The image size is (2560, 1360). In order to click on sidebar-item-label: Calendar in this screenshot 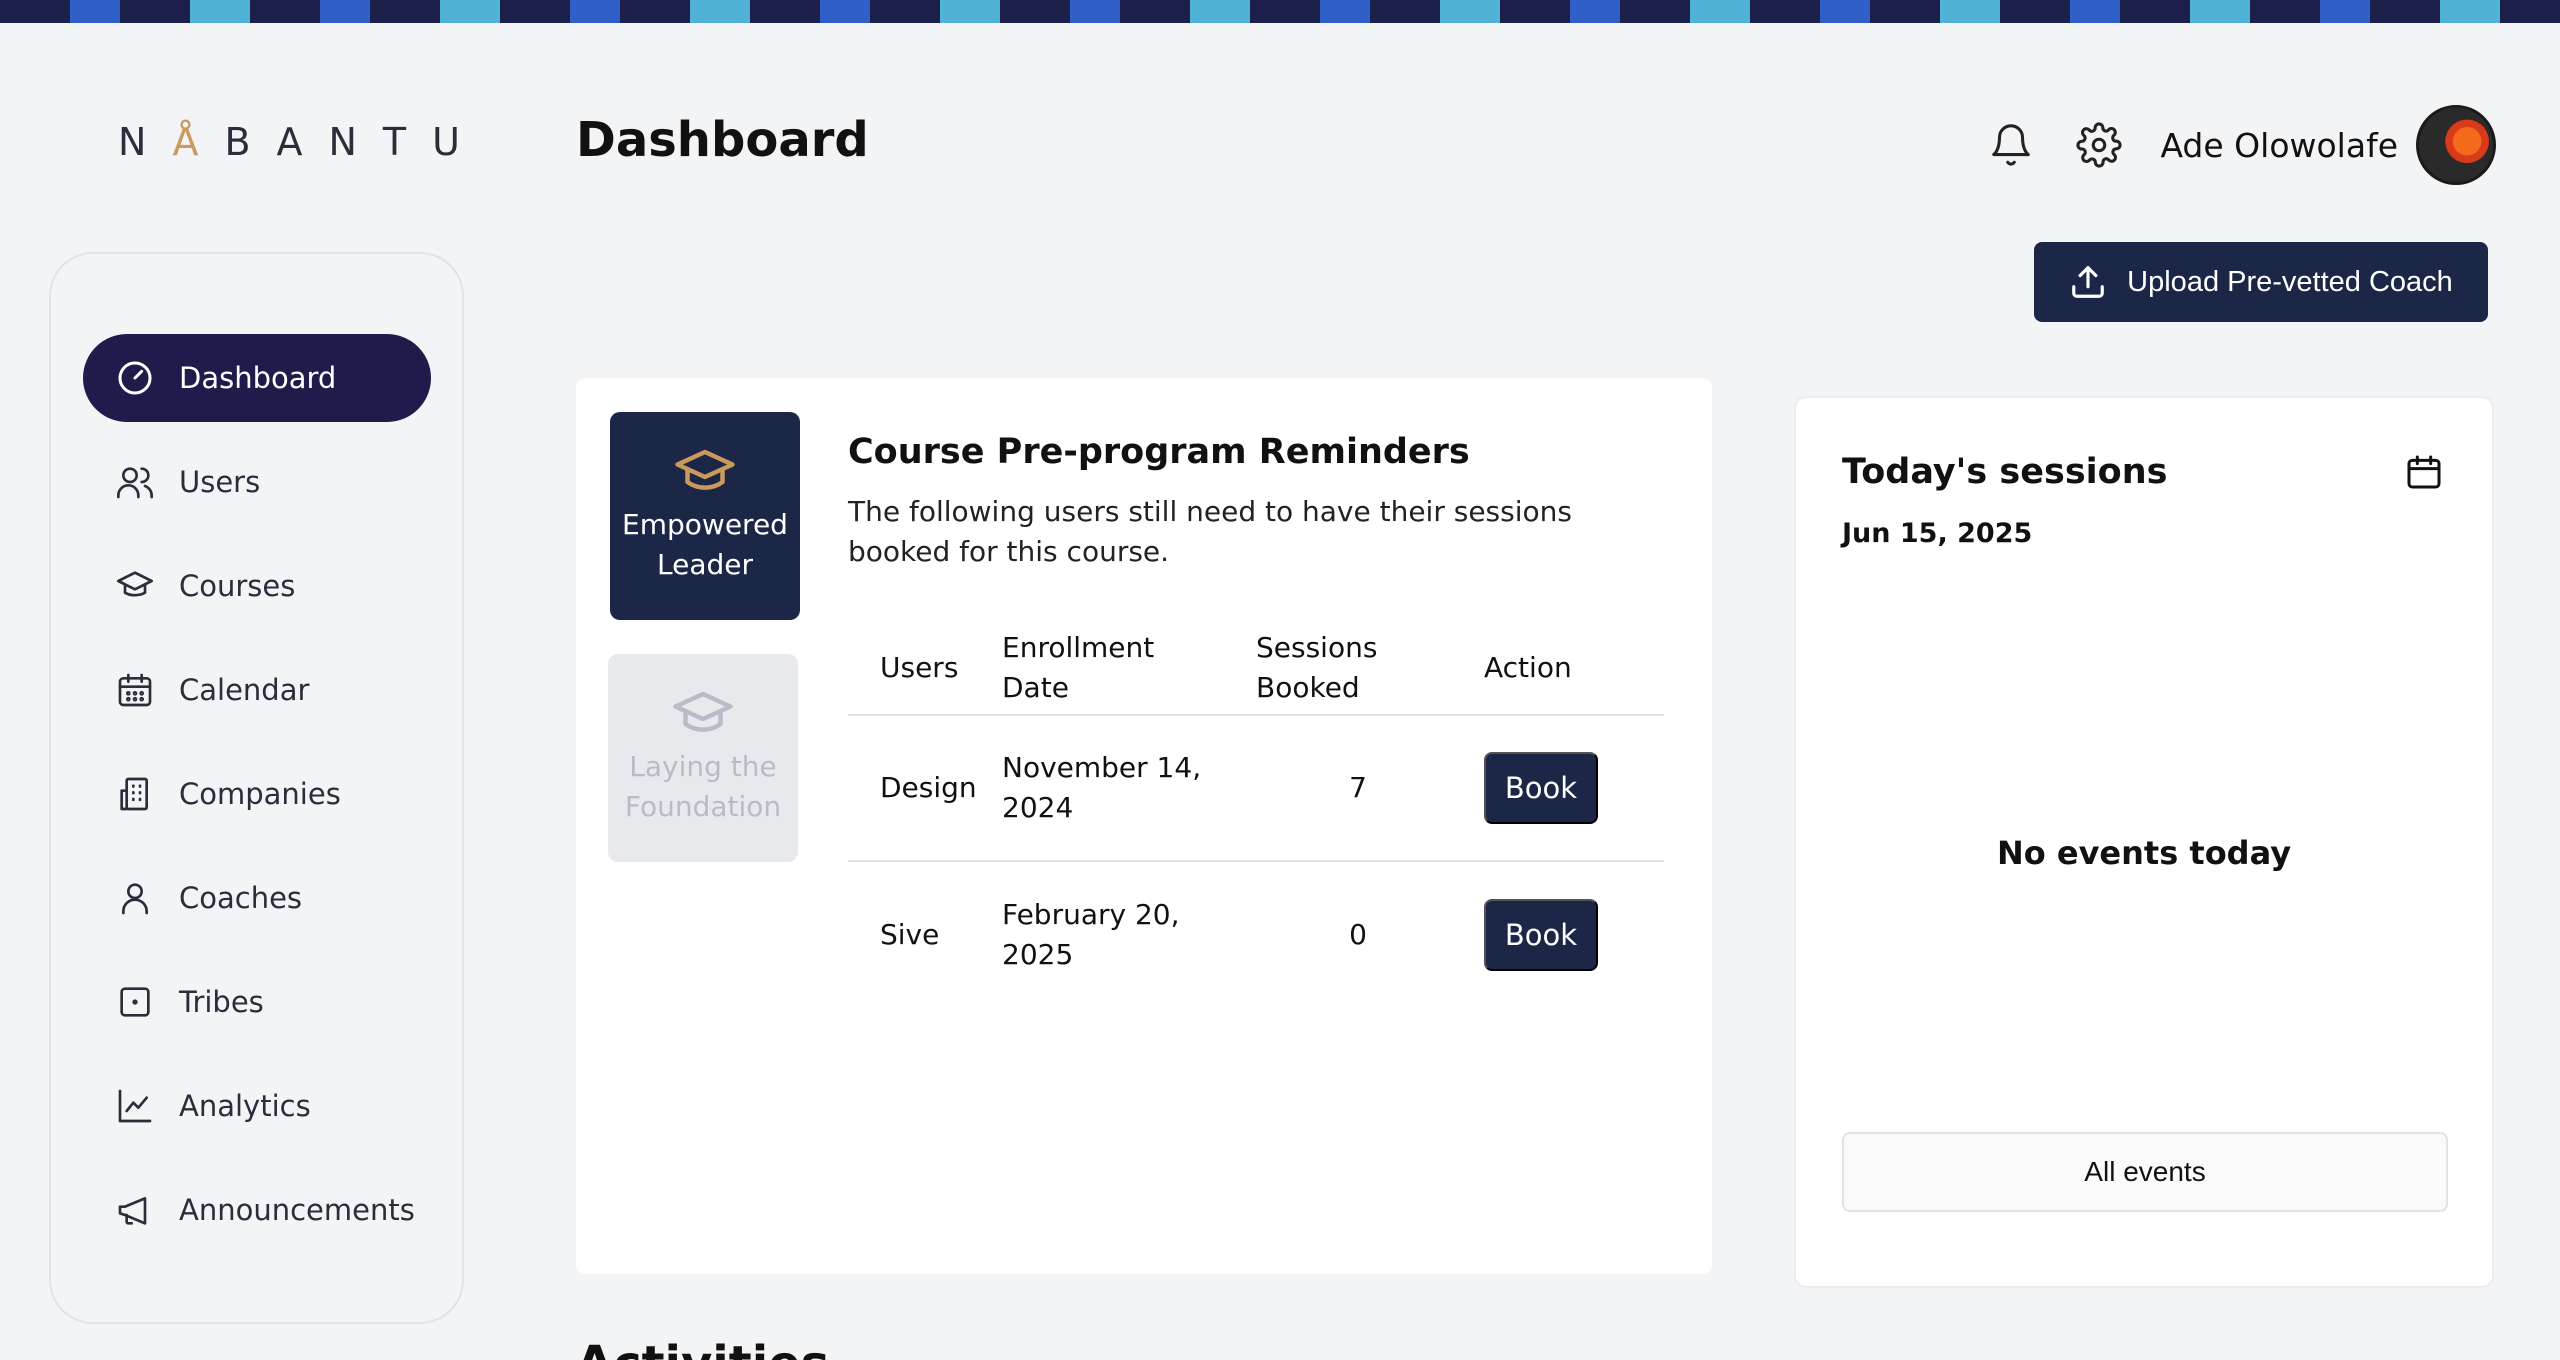, I will do `click(244, 690)`.